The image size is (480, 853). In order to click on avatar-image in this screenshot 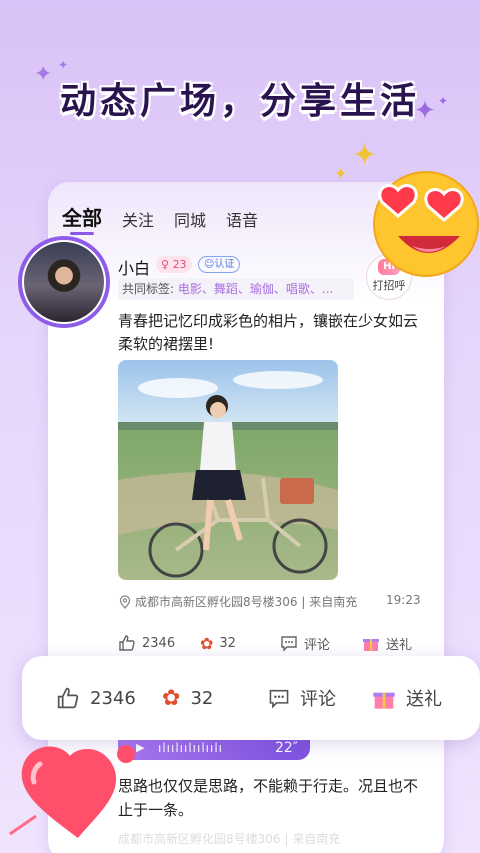, I will do `click(64, 282)`.